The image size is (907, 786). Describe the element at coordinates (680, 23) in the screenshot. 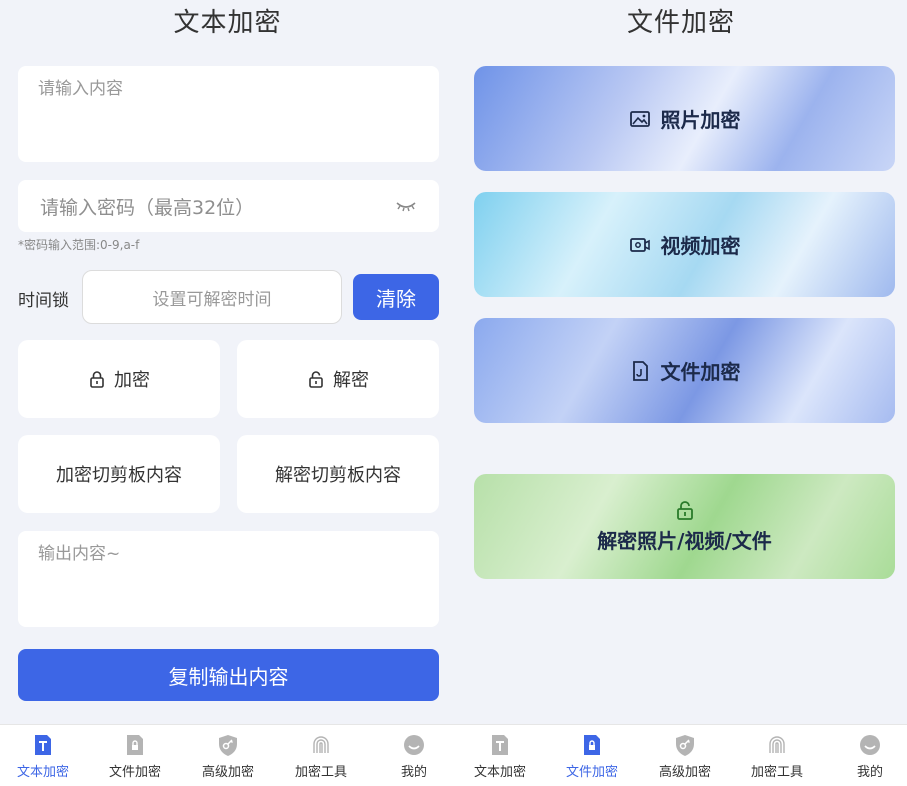

I see `page-title: 文件加密` at that location.